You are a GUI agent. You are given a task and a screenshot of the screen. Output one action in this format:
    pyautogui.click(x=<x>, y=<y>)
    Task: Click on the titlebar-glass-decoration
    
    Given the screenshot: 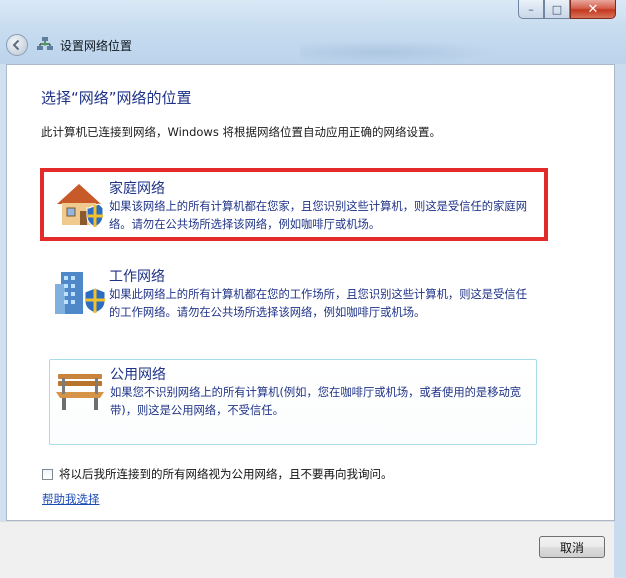 What is the action you would take?
    pyautogui.click(x=400, y=52)
    